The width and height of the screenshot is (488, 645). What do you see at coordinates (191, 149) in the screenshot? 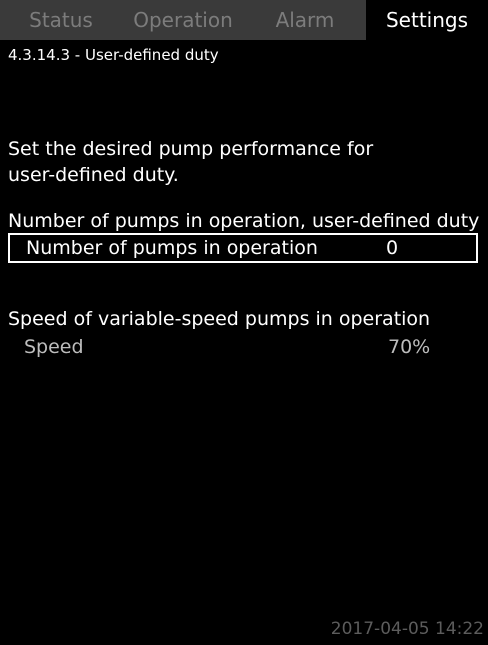
I see `description-line-1: Set the desired pump performance for` at bounding box center [191, 149].